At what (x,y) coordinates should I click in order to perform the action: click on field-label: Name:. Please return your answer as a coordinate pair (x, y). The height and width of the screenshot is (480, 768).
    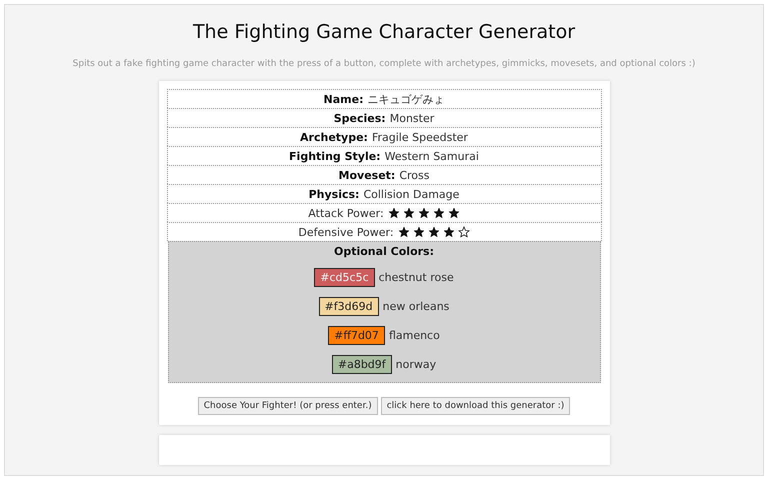
    Looking at the image, I should click on (344, 99).